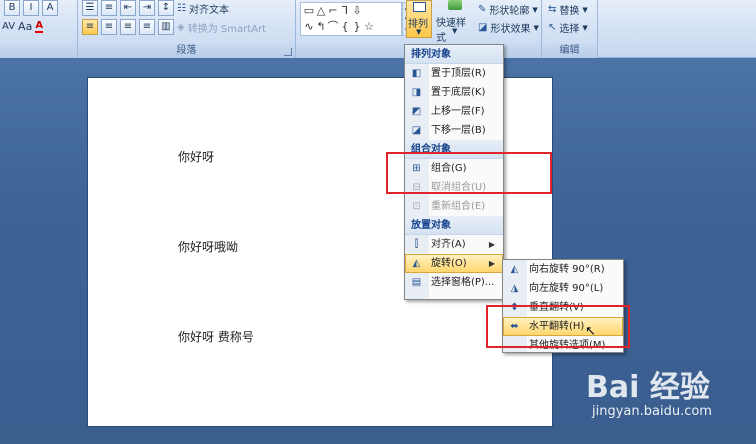 The width and height of the screenshot is (756, 444). I want to click on replace-icon: ⇆, so click(552, 9).